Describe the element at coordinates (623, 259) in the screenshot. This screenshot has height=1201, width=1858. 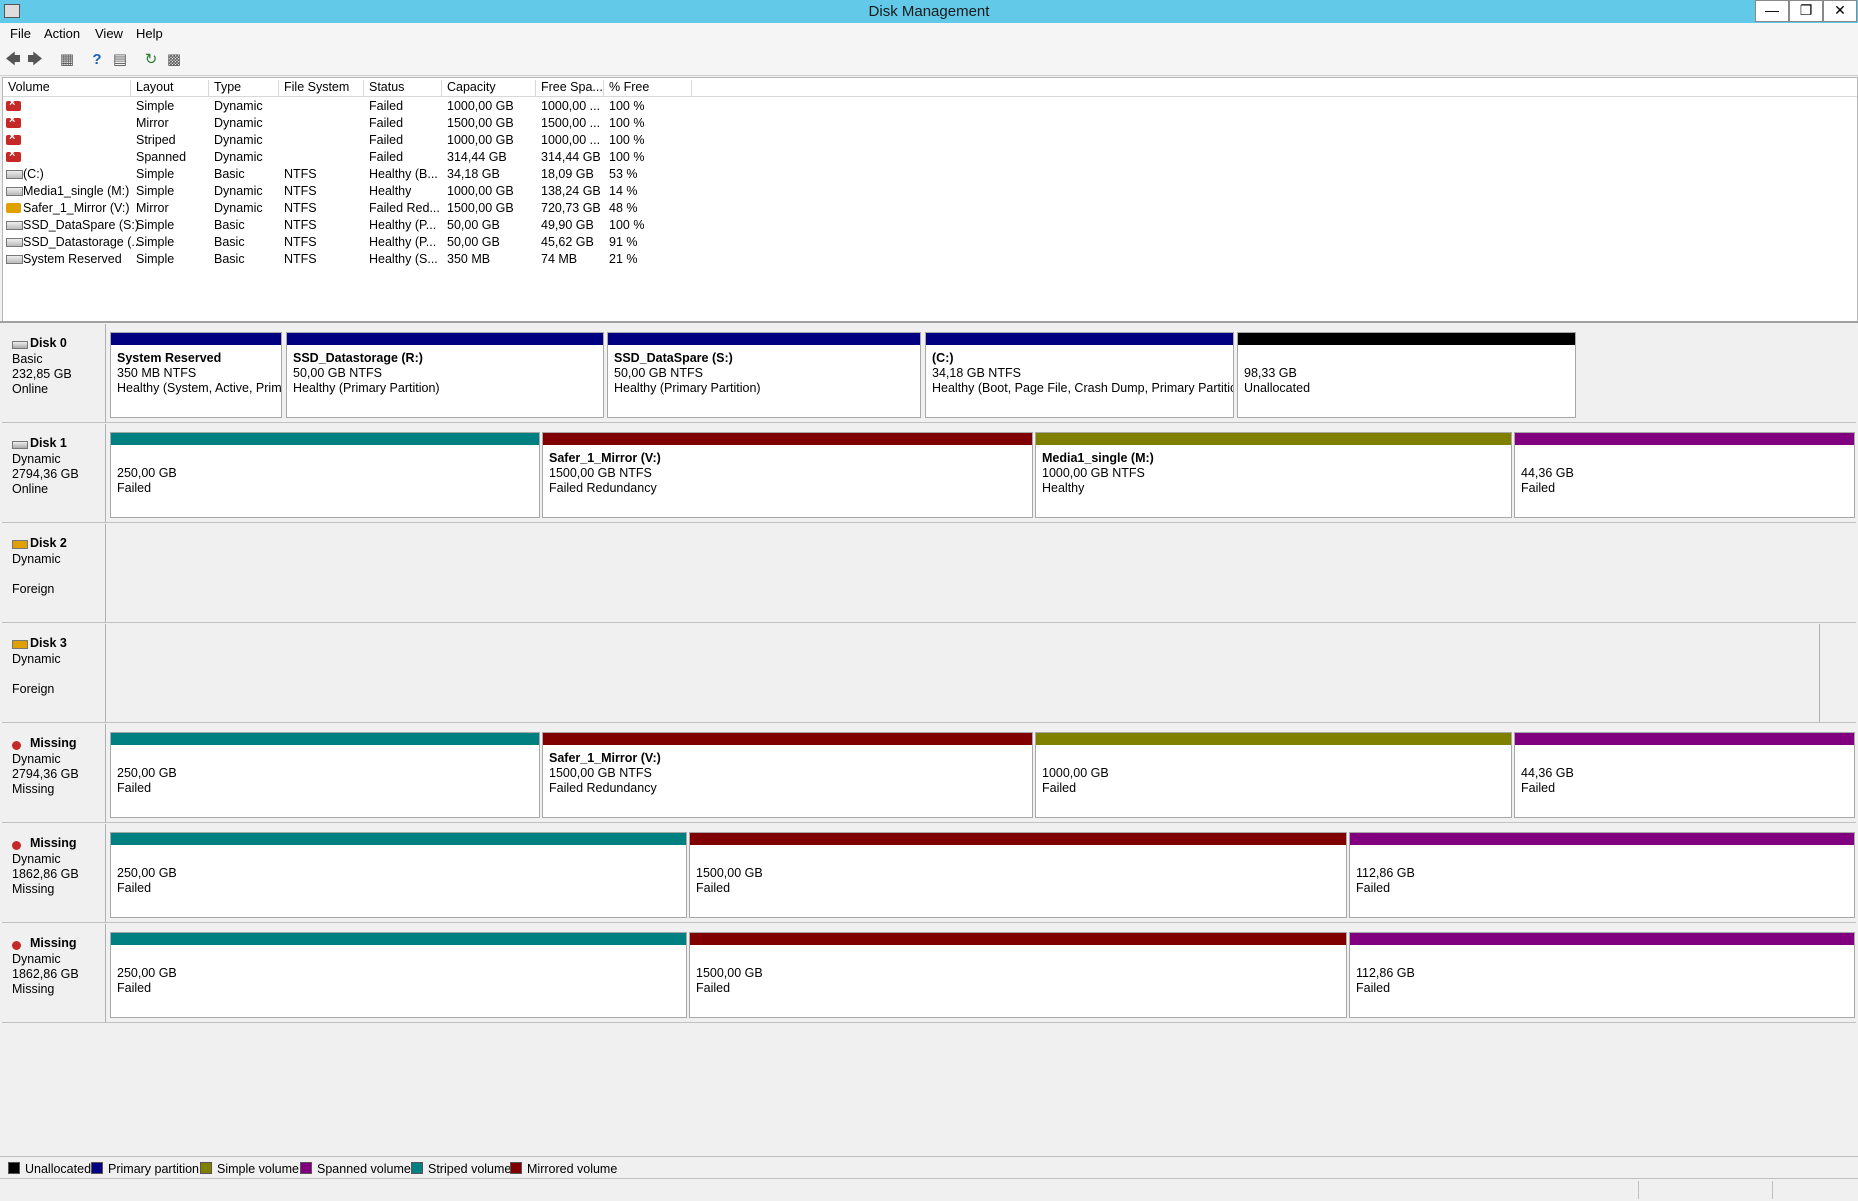
I see `cell-percent-free: 21 %` at that location.